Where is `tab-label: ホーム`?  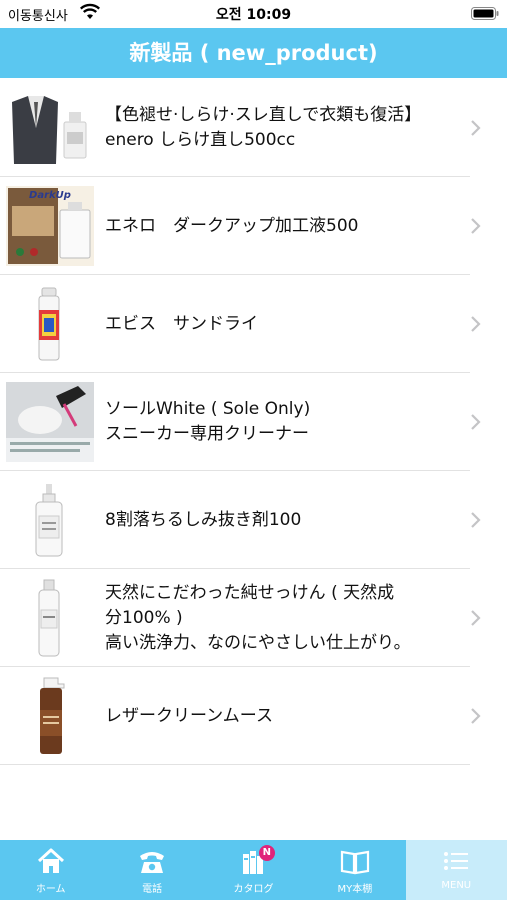
tab-label: ホーム is located at coordinates (50, 889).